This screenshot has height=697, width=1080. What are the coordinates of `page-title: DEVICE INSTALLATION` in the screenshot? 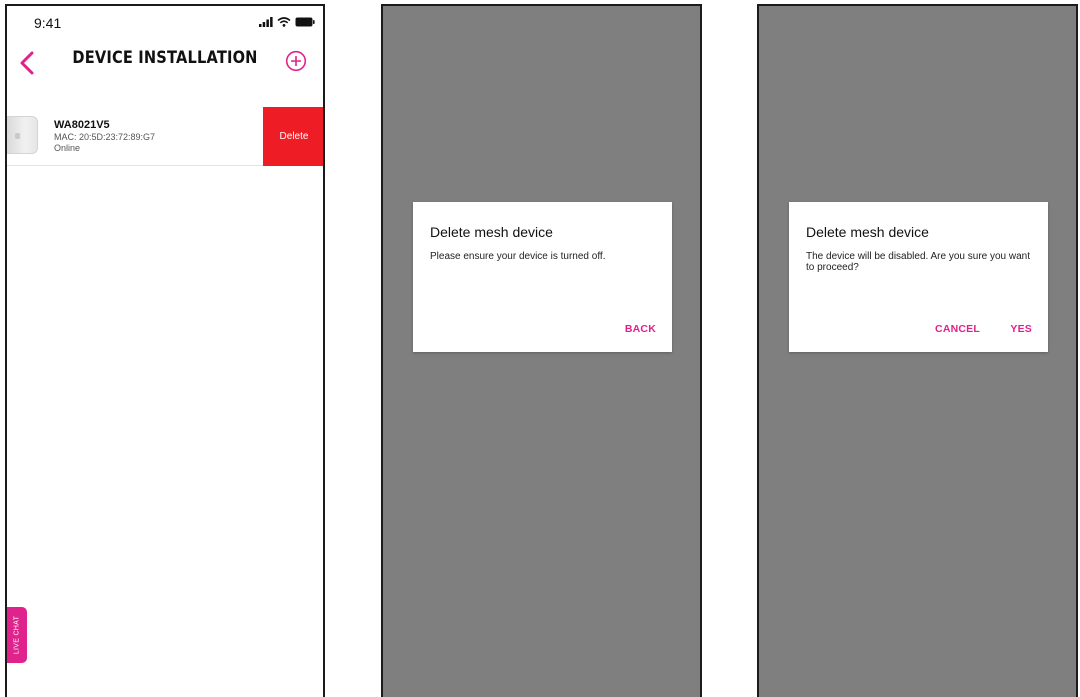 It's located at (165, 58).